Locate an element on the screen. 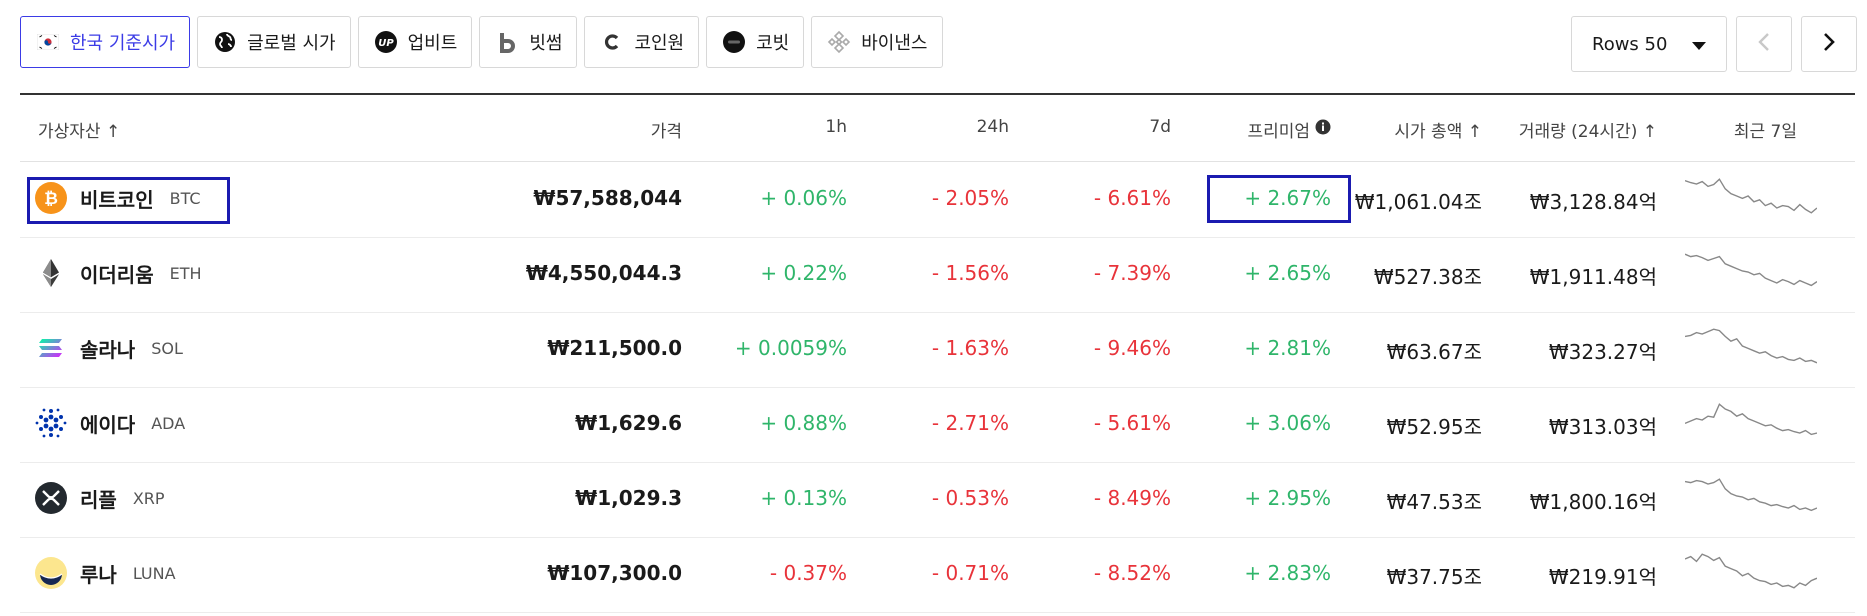  prev-page-button is located at coordinates (1764, 44).